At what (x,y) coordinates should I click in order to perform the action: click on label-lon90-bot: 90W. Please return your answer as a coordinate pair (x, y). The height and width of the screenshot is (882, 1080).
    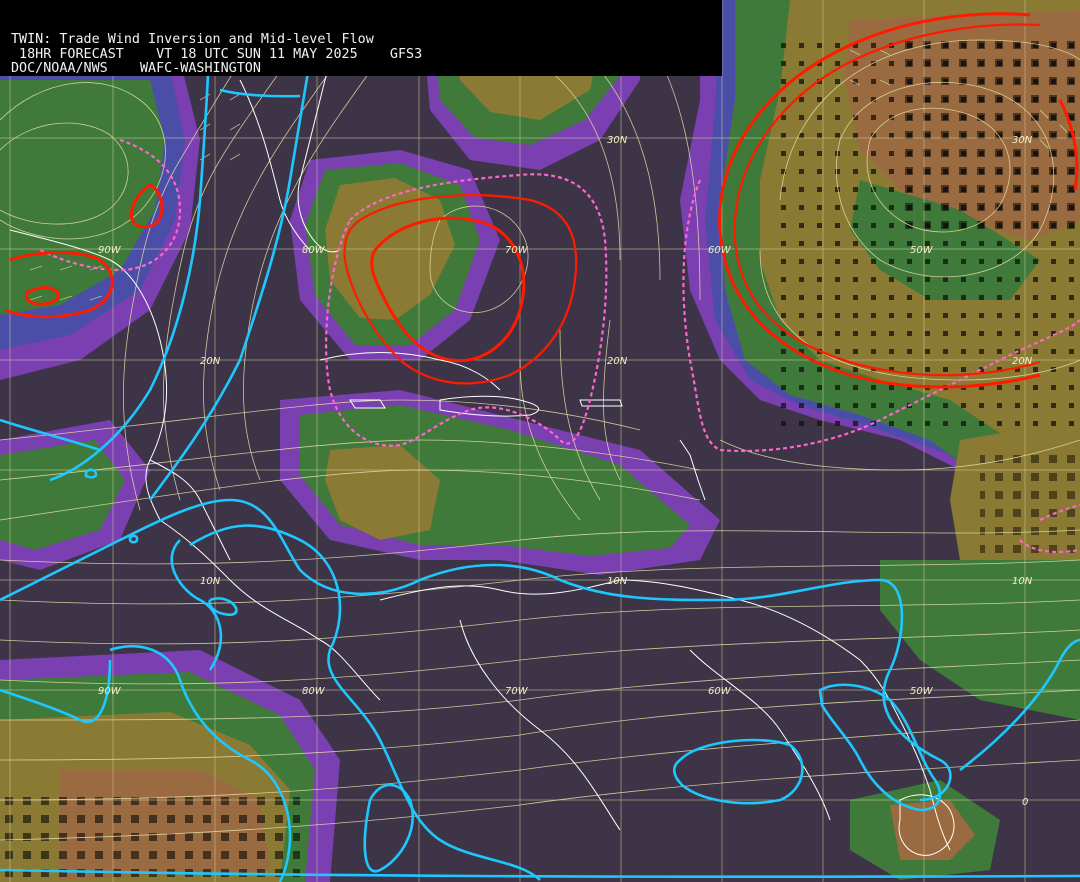
    Looking at the image, I should click on (110, 691).